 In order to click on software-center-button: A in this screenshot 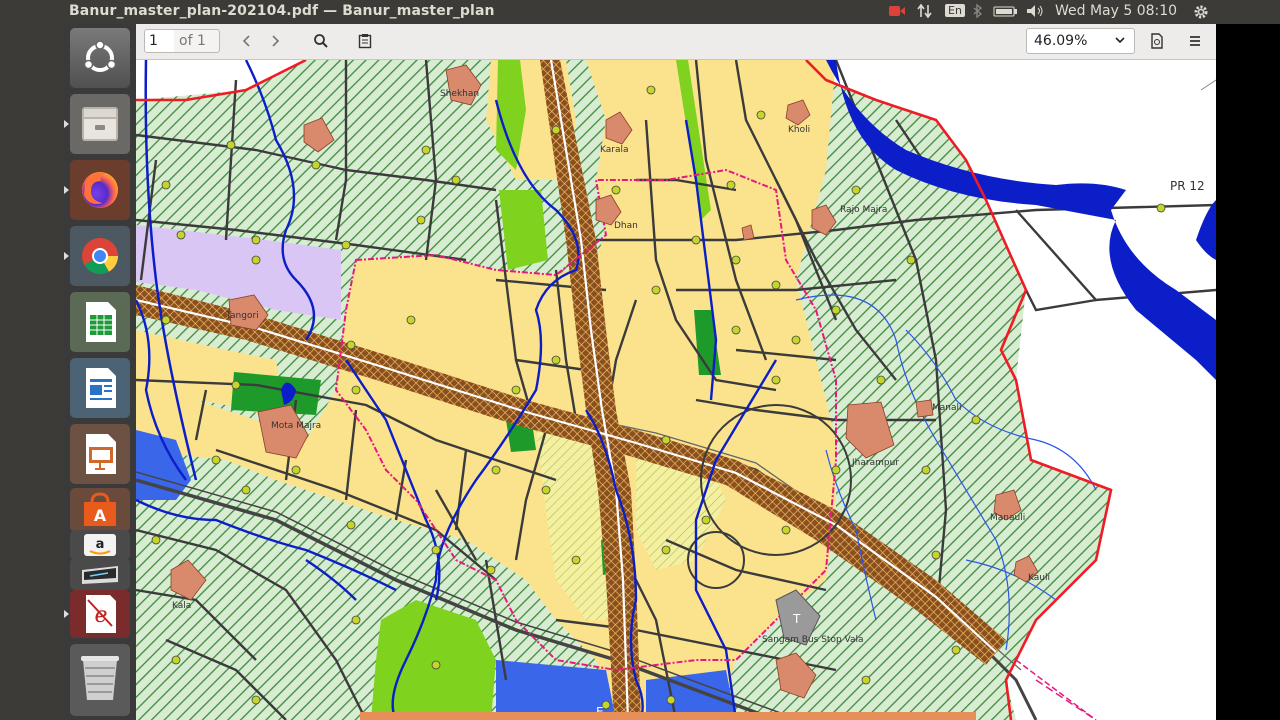, I will do `click(100, 510)`.